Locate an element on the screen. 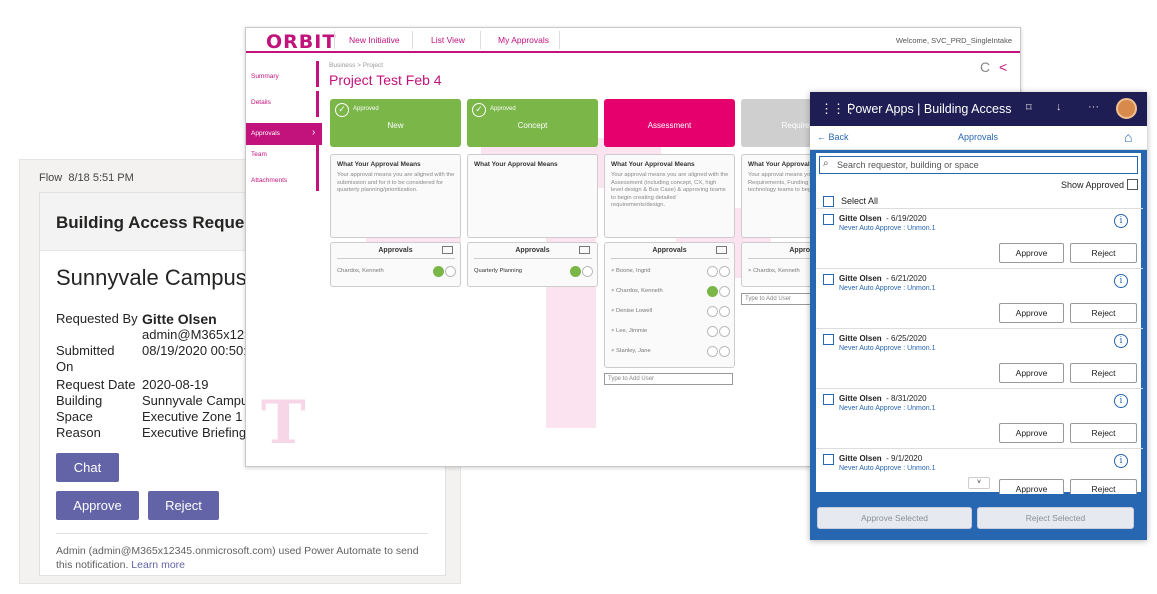 This screenshot has height=594, width=1157. show-approved-checkbox is located at coordinates (1132, 184).